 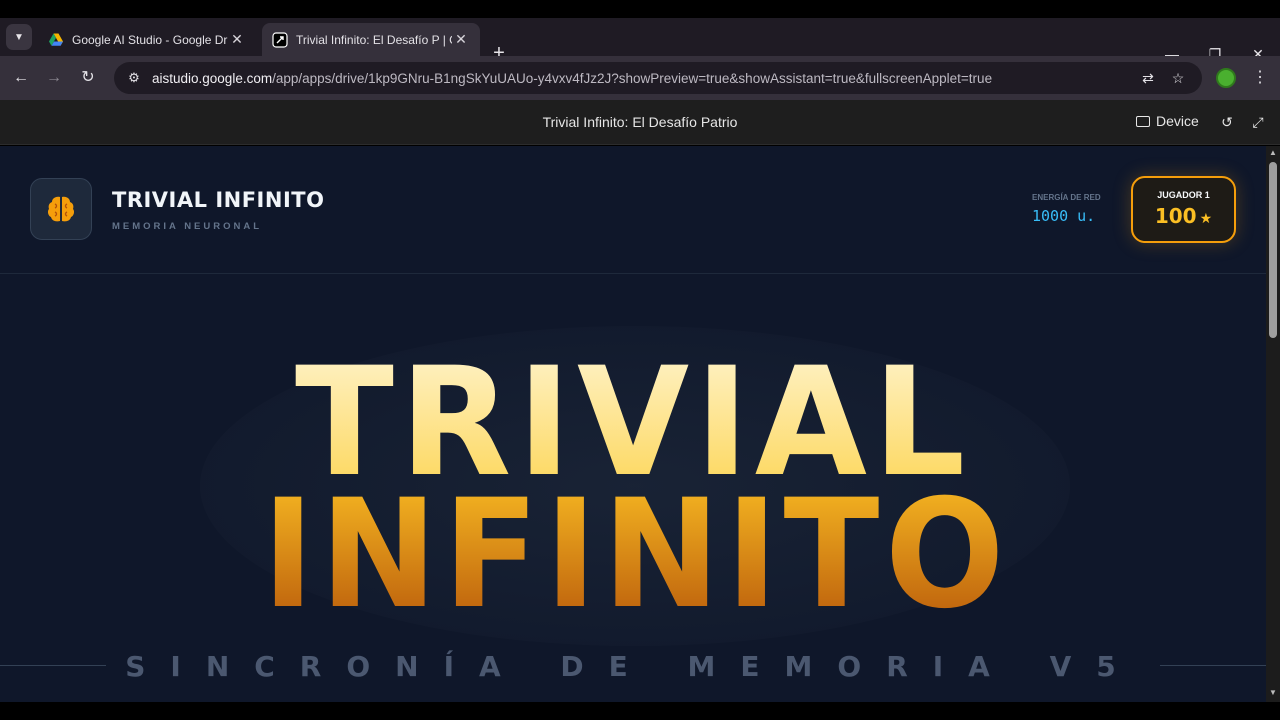 I want to click on tab-google-drive: Google AI Studio - Google Drive ✕, so click(x=147, y=39).